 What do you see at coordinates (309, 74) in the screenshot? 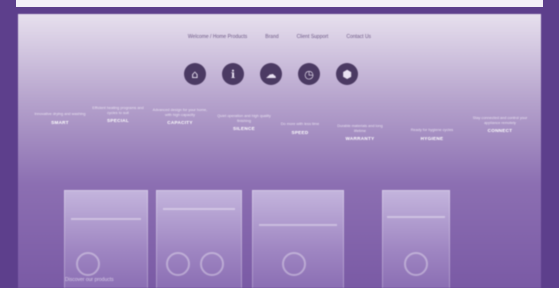
I see `timer-icon: ◷` at bounding box center [309, 74].